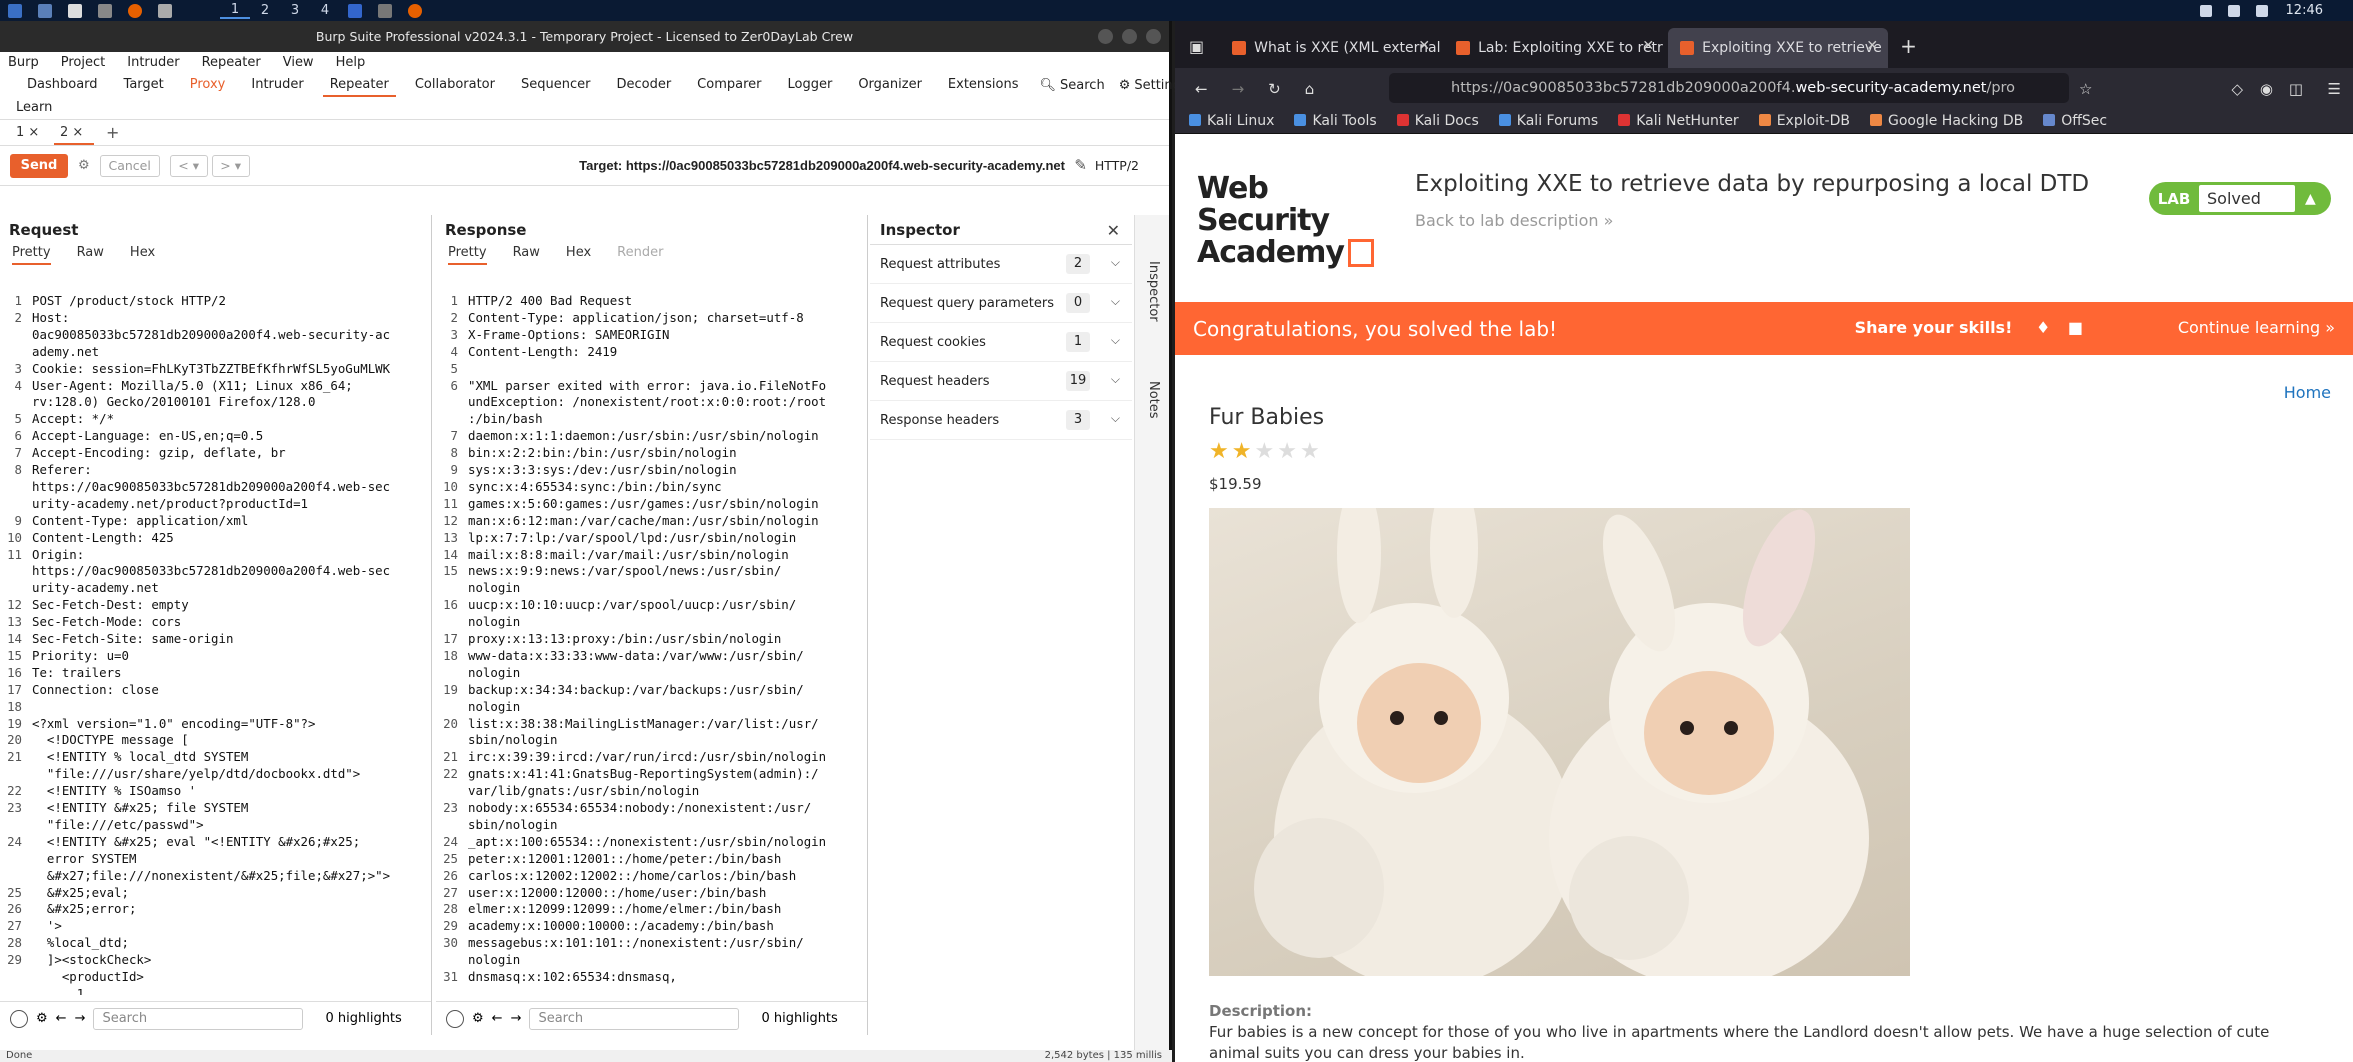 The image size is (2353, 1062). Describe the element at coordinates (2334, 89) in the screenshot. I see `menu-icon: ☰` at that location.